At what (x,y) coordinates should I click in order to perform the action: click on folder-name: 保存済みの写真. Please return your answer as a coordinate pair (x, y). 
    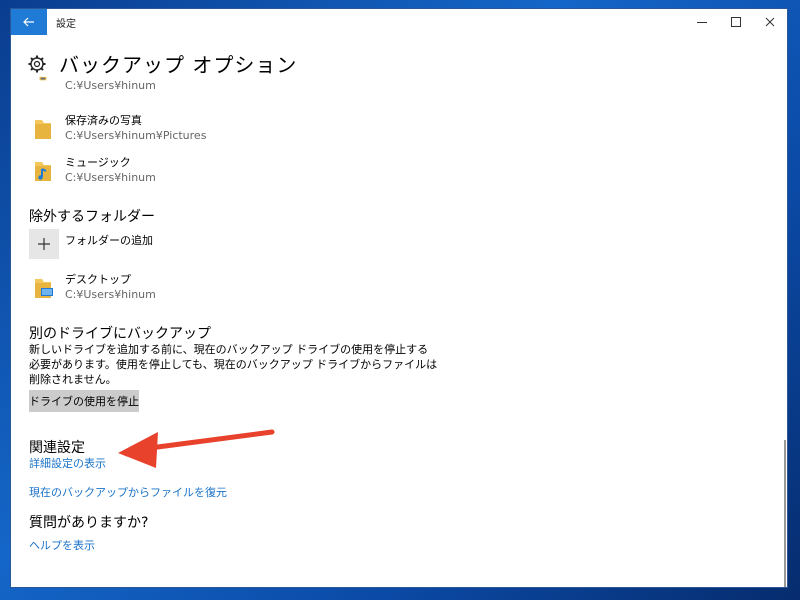
    Looking at the image, I should click on (103, 120).